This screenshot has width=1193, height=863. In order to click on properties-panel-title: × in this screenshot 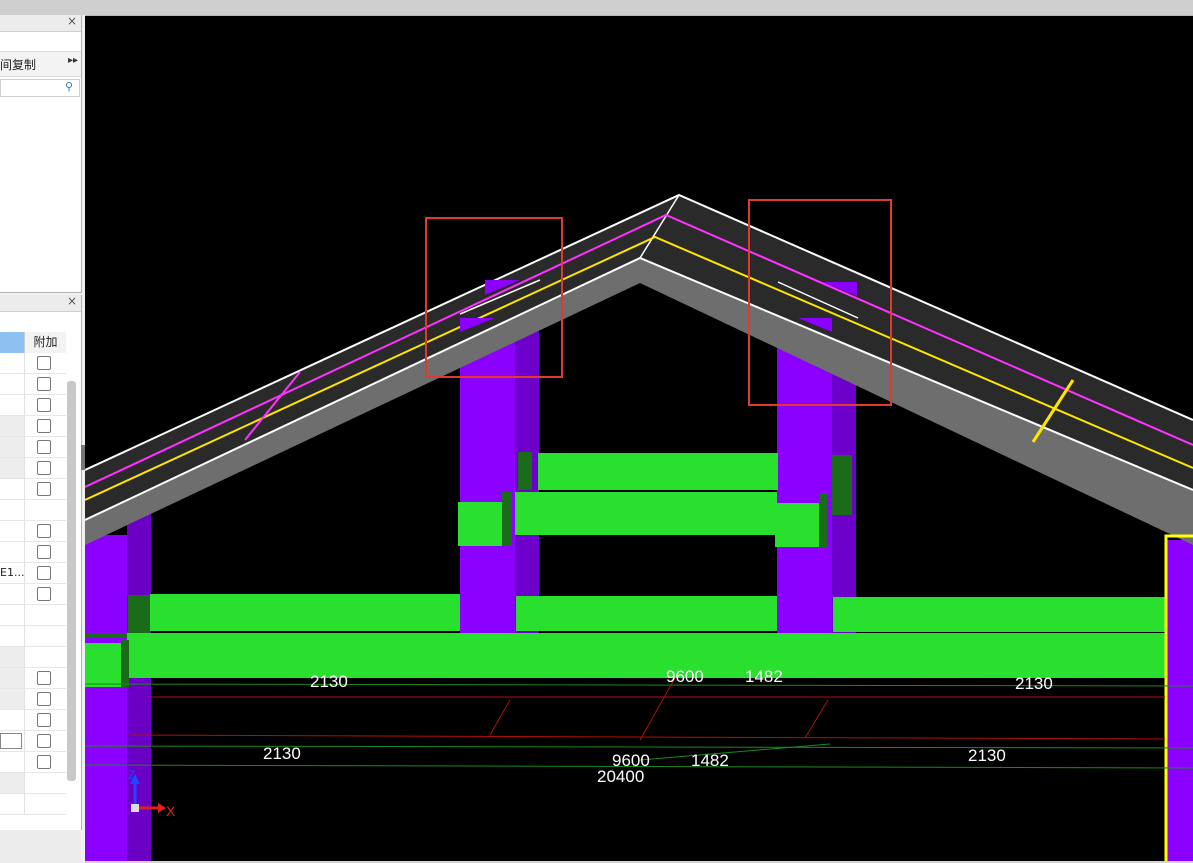, I will do `click(40, 303)`.